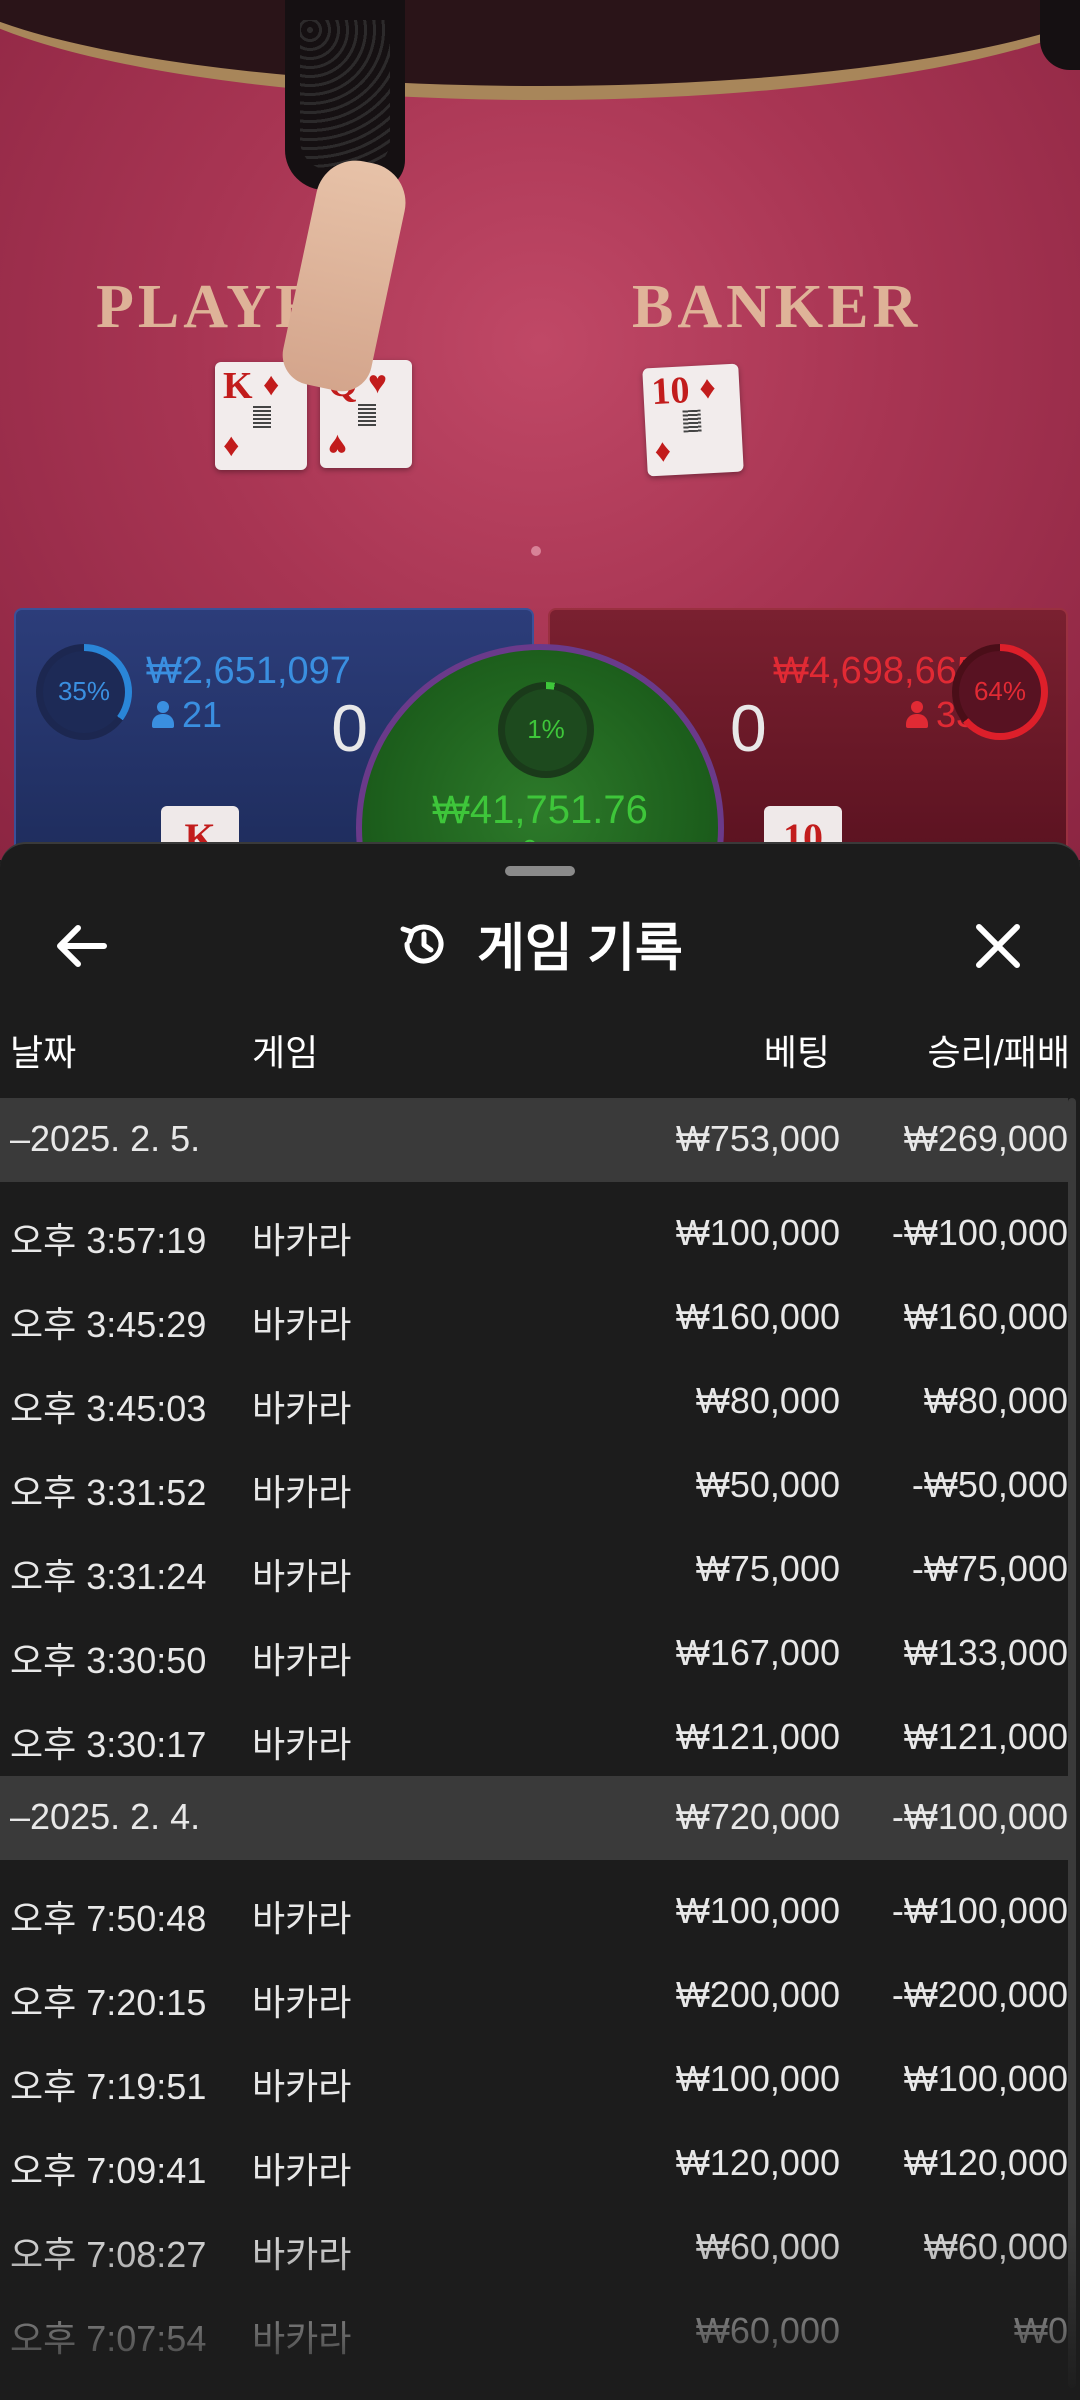 This screenshot has width=1080, height=2400. Describe the element at coordinates (105, 1138) in the screenshot. I see `group-date: –2025. 2. 5.` at that location.